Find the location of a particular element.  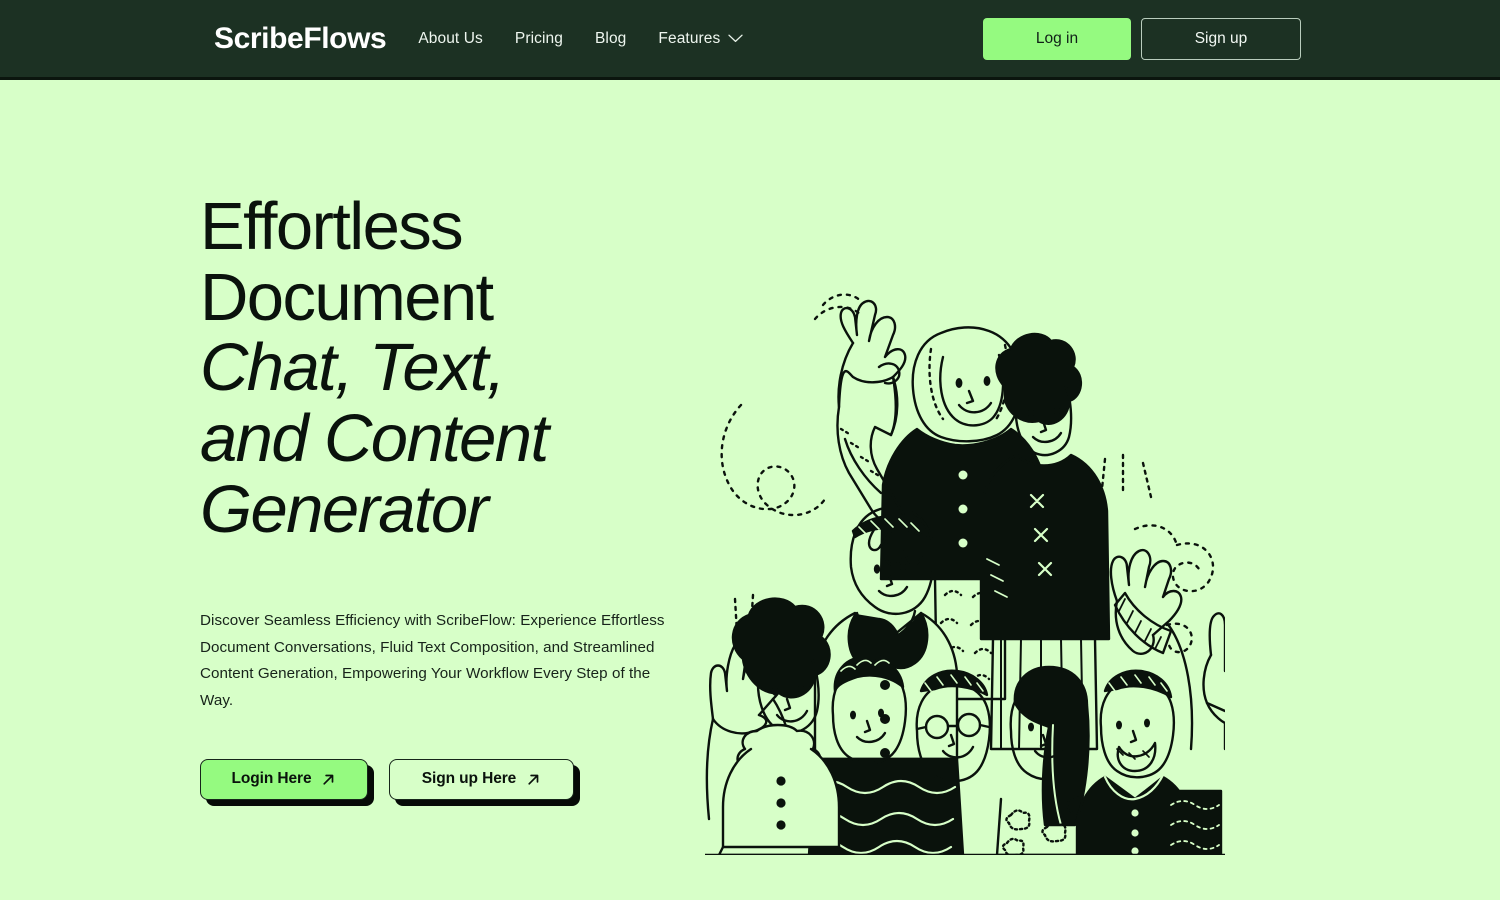

header-actions: Log in Sign up is located at coordinates (1142, 38).